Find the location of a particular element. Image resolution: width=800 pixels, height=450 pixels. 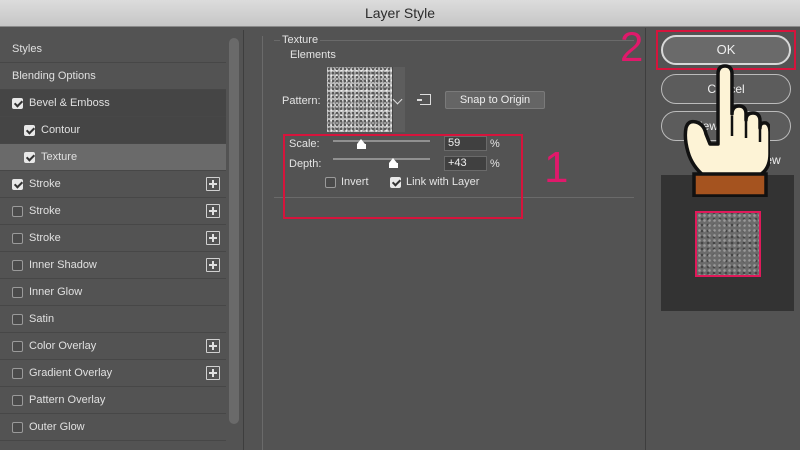

sidebar-item-outer-glow: Outer Glow is located at coordinates (113, 427).